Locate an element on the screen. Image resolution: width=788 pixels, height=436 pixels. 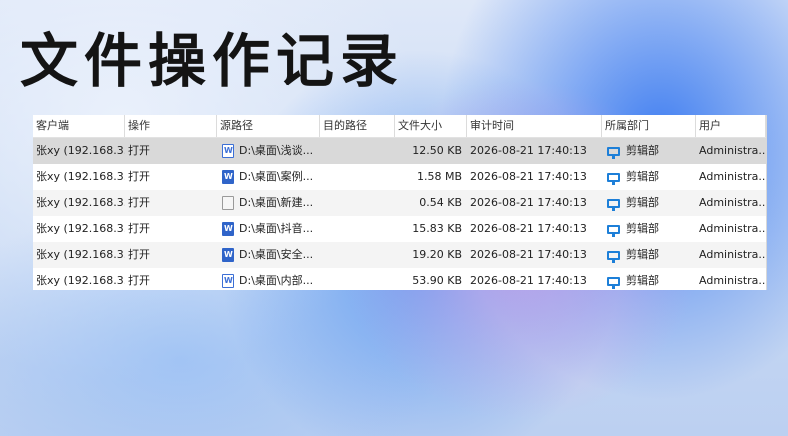
column-header-source-path: 源路径 is located at coordinates (268, 126).